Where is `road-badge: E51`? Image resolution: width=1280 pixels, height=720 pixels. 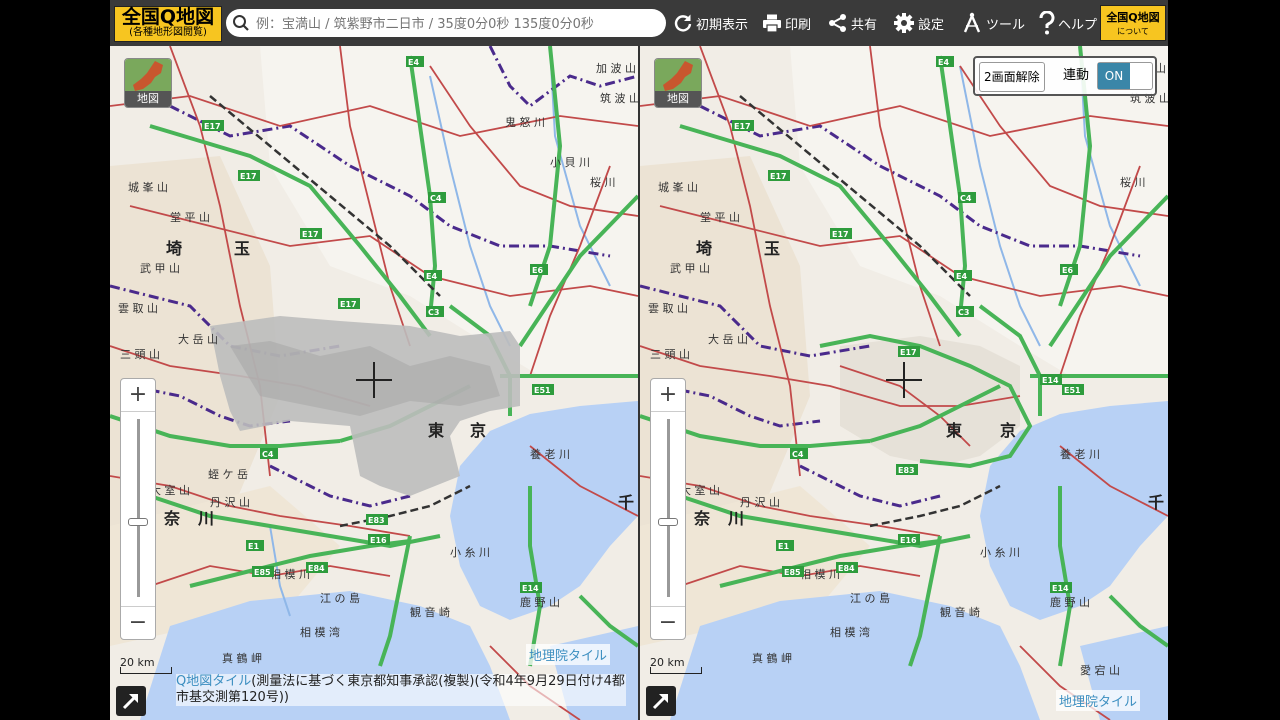 road-badge: E51 is located at coordinates (1072, 390).